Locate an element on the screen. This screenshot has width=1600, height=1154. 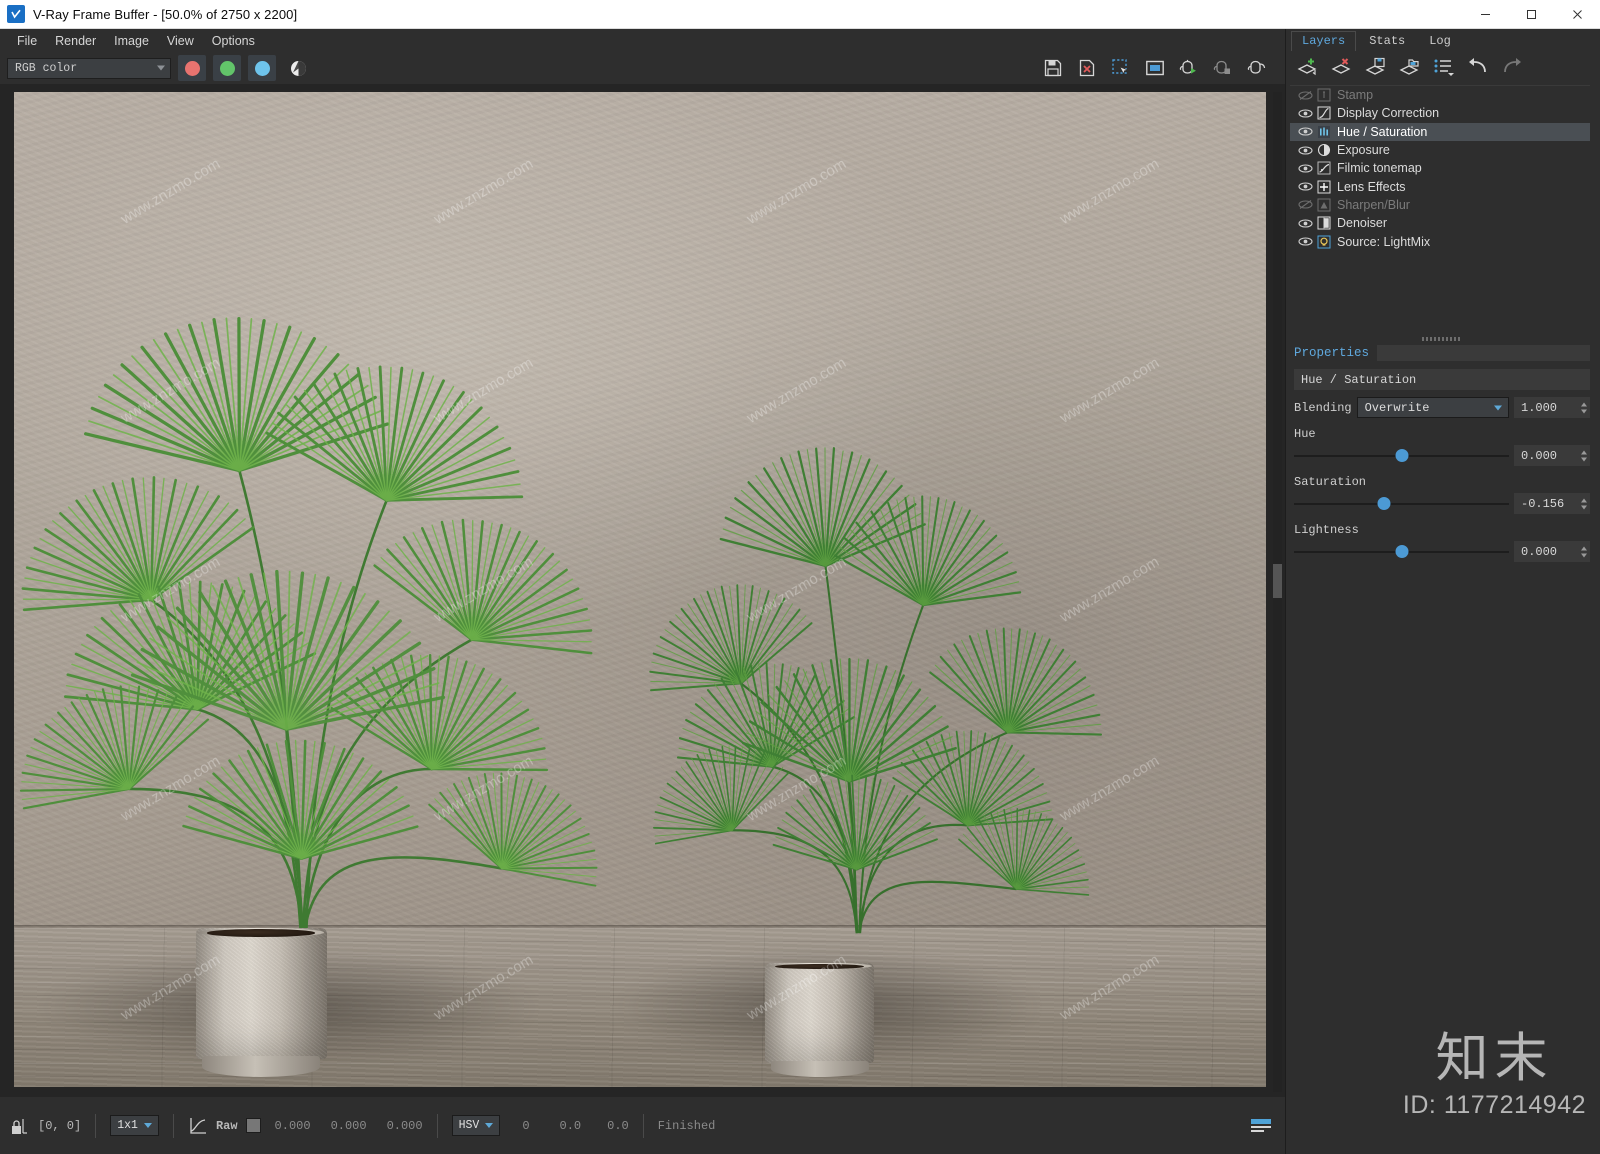
curve-icon is located at coordinates (198, 1126).